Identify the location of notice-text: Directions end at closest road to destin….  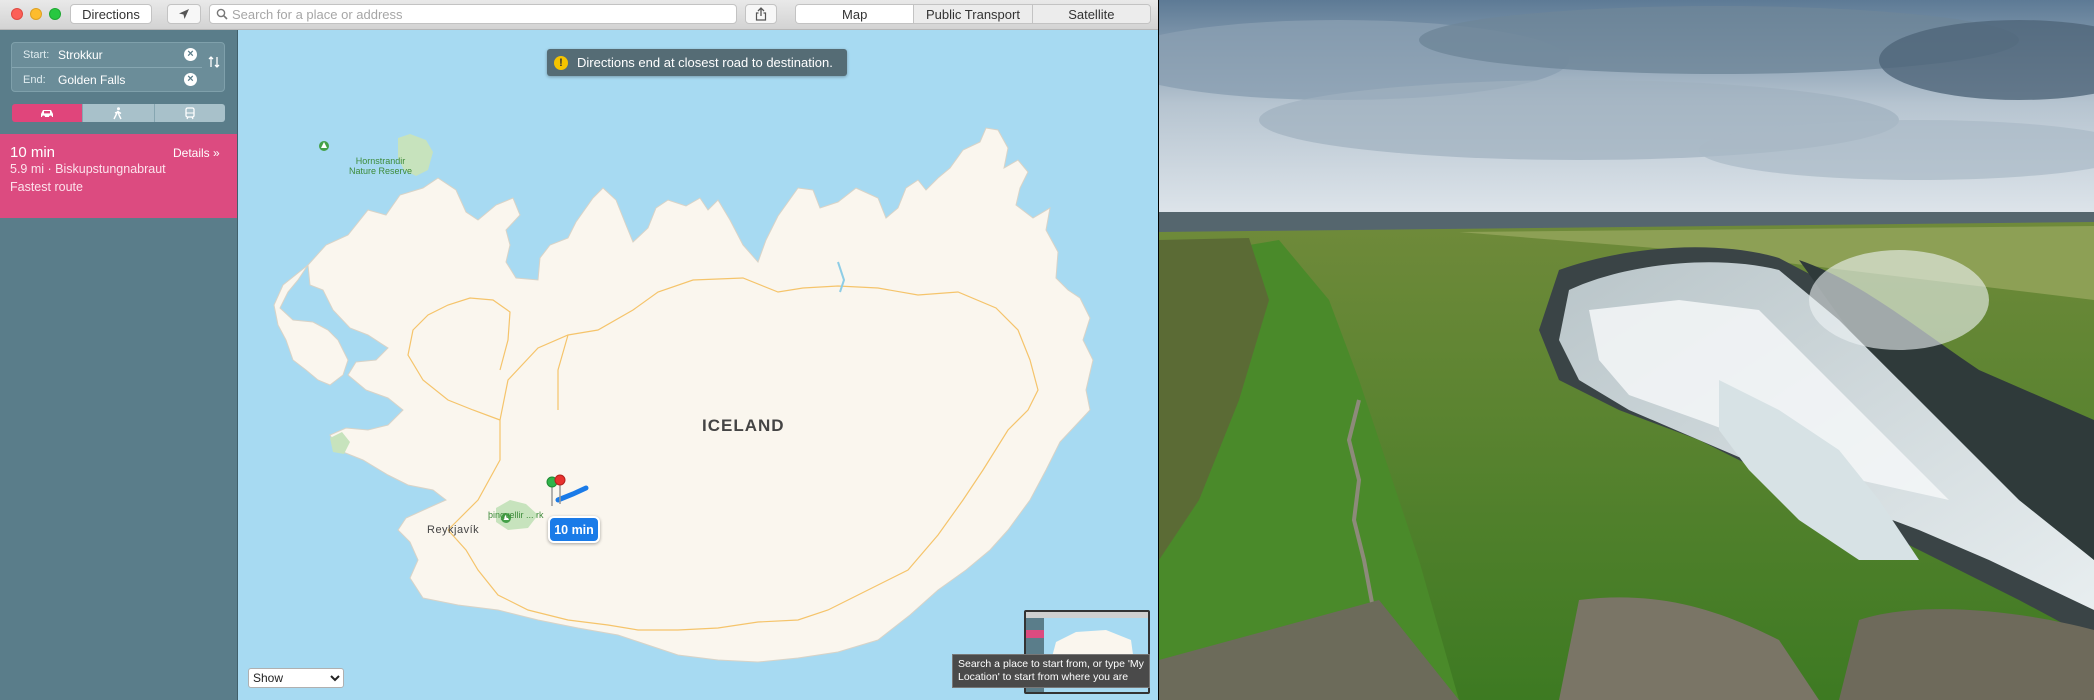
(705, 62).